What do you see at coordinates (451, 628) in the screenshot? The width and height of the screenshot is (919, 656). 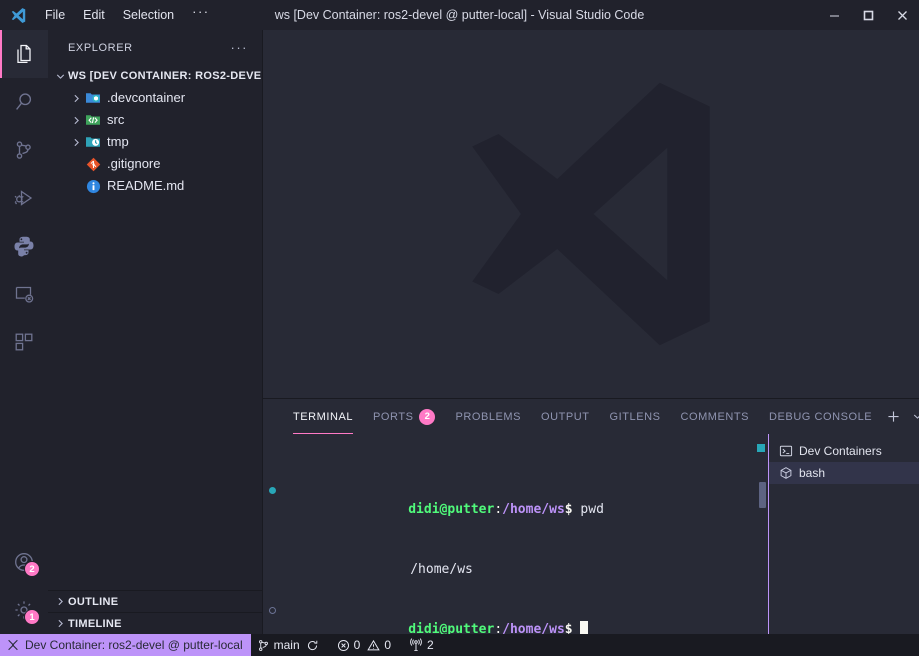 I see `prompt-user: didi@putter` at bounding box center [451, 628].